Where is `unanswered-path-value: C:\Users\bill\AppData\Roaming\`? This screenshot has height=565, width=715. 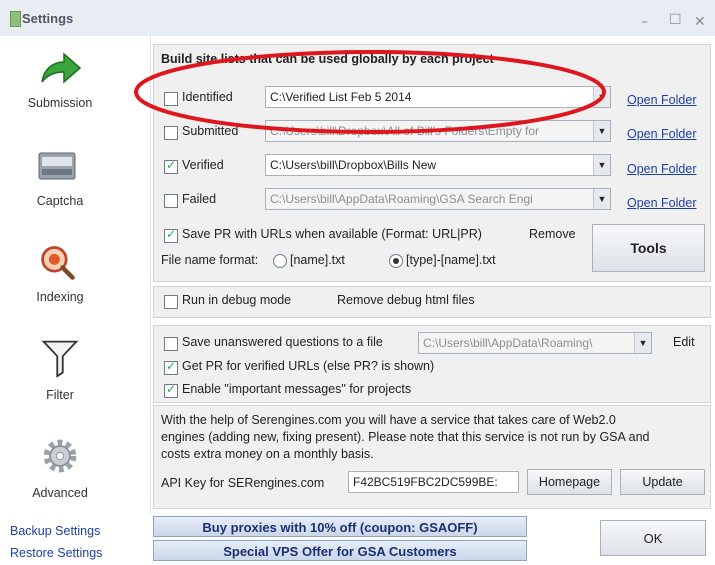 unanswered-path-value: C:\Users\bill\AppData\Roaming\ is located at coordinates (508, 343).